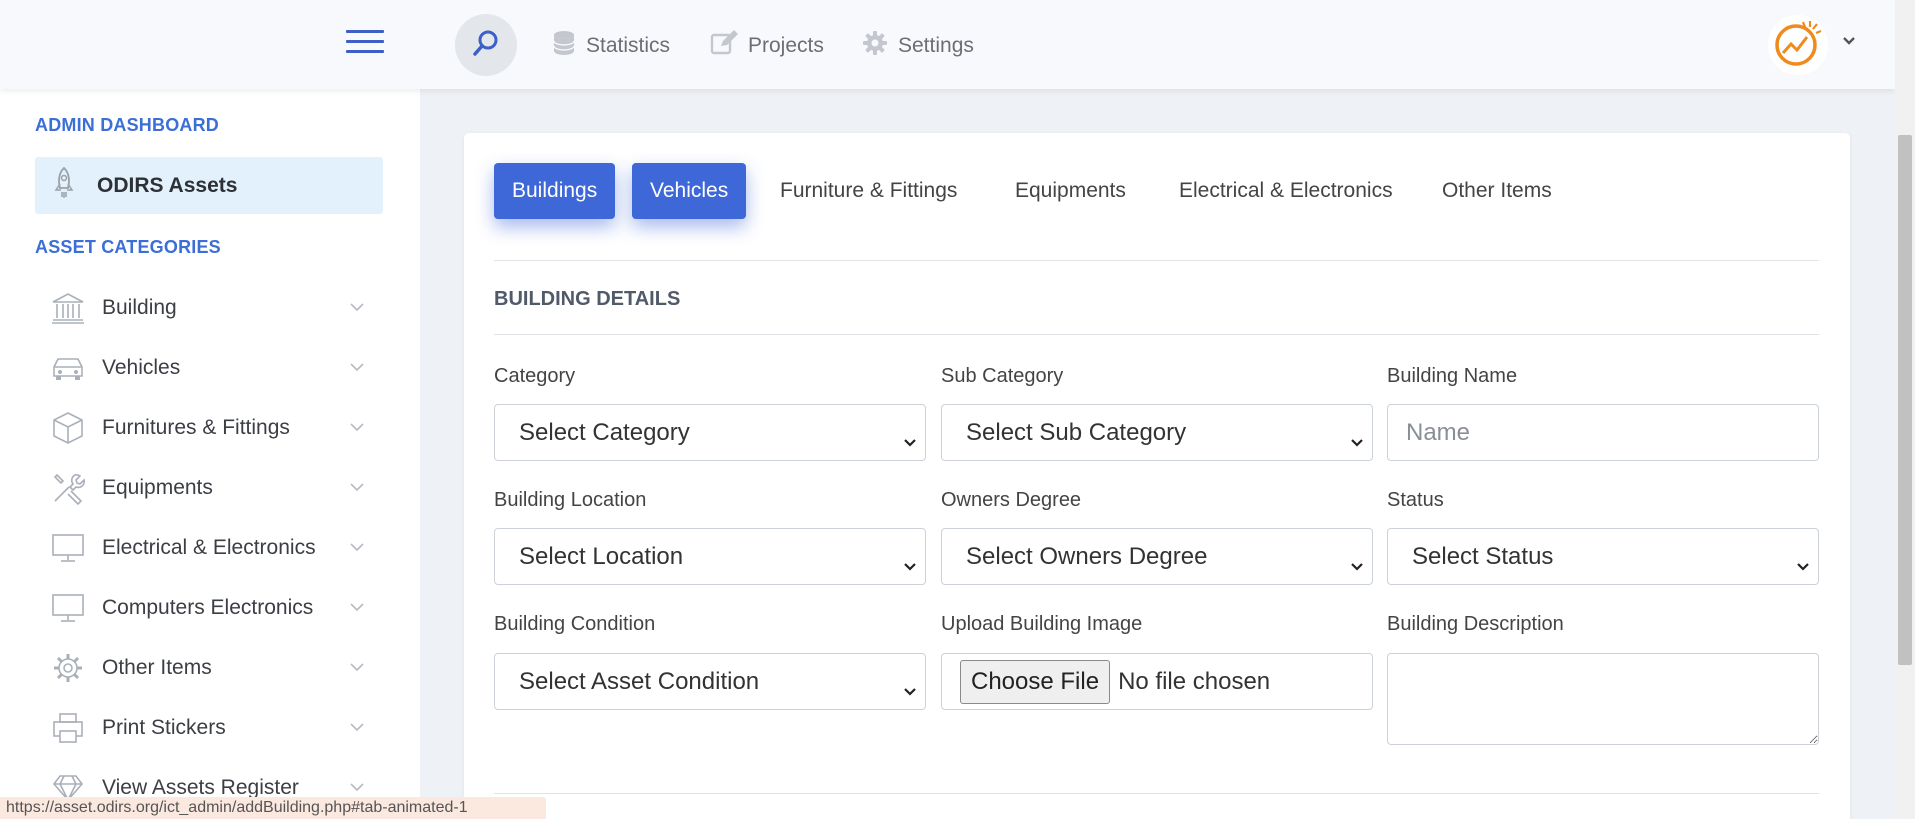  Describe the element at coordinates (868, 191) in the screenshot. I see `tab-furniture-fittings: Furniture & Fittings` at that location.